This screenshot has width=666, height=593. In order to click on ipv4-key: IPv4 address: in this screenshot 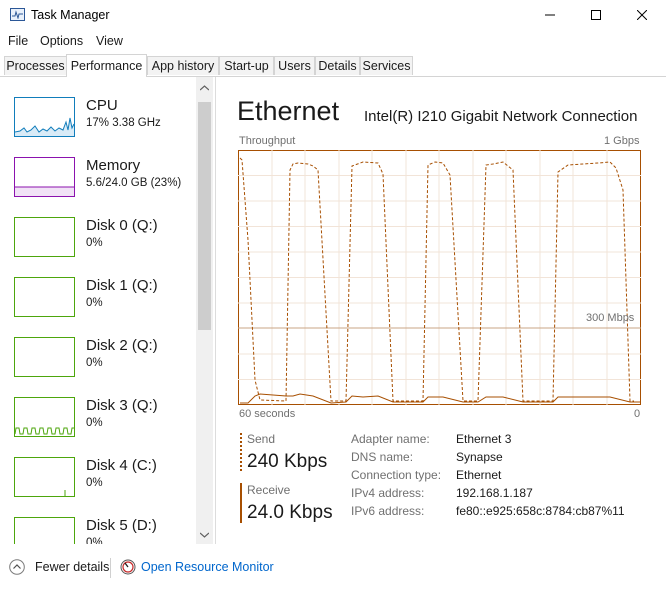, I will do `click(388, 493)`.